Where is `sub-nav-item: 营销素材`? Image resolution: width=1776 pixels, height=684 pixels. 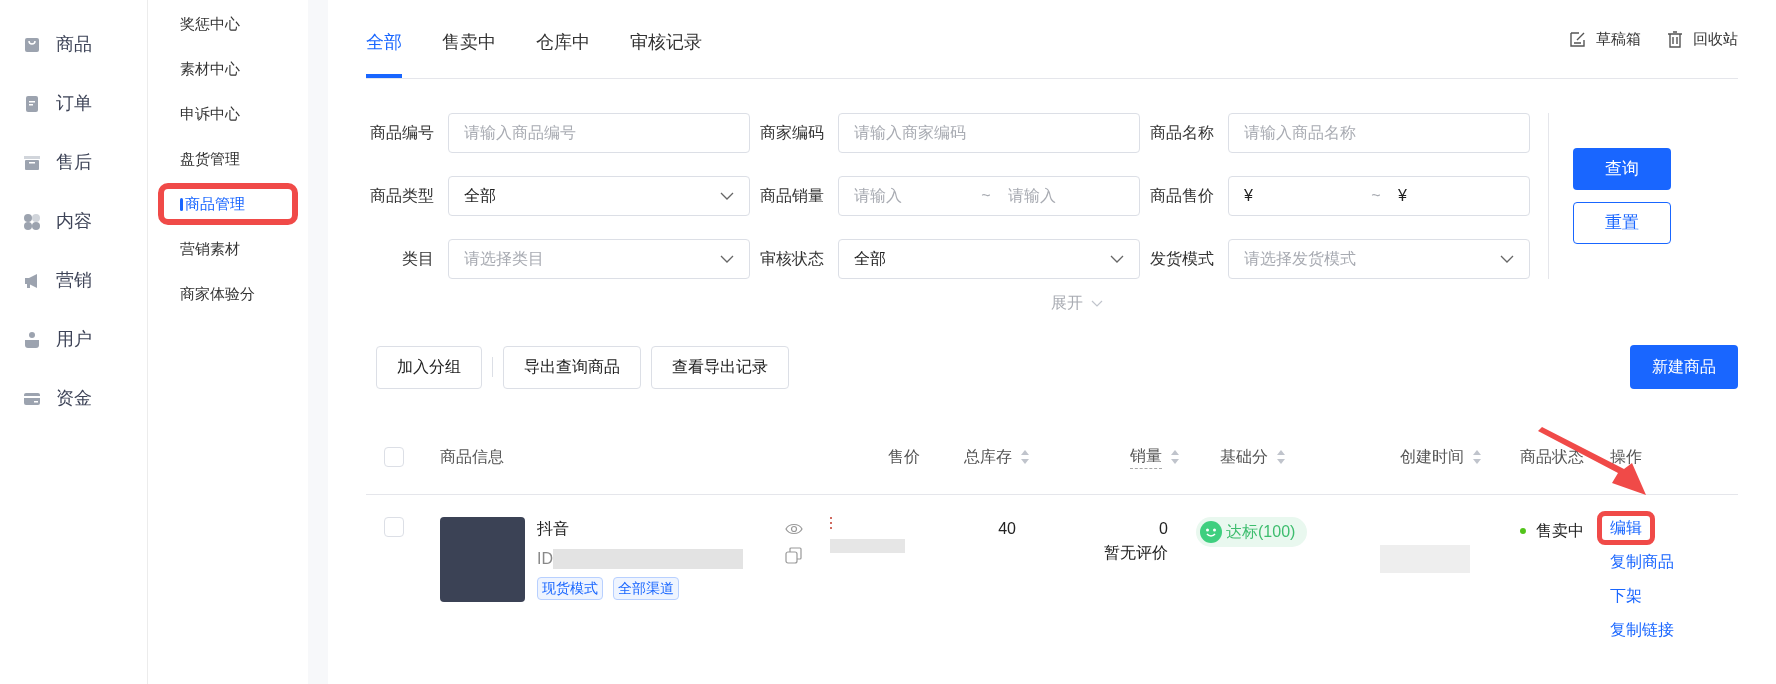 sub-nav-item: 营销素材 is located at coordinates (210, 249).